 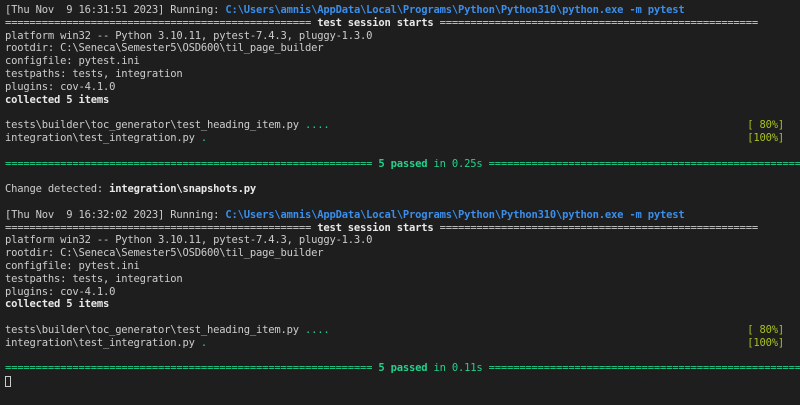 What do you see at coordinates (57, 189) in the screenshot?
I see `change-detected-label: Change detected:` at bounding box center [57, 189].